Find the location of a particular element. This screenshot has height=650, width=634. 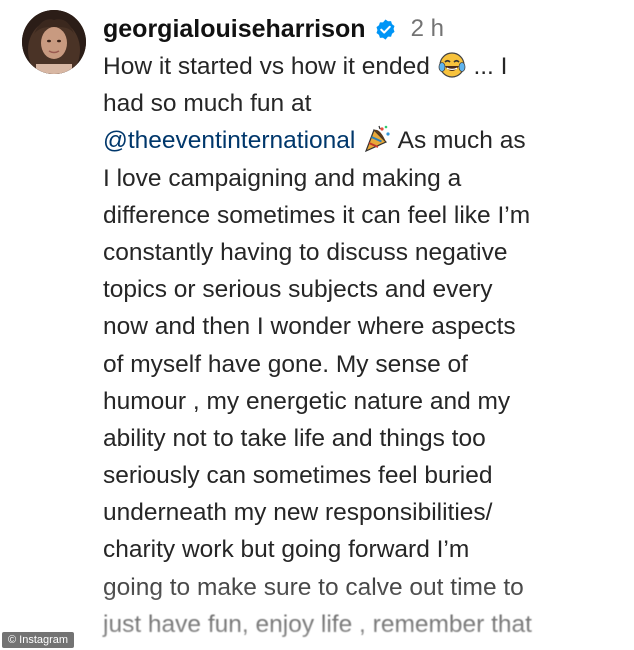

comment-header: georgialouiseharrison 2 h is located at coordinates (363, 29).